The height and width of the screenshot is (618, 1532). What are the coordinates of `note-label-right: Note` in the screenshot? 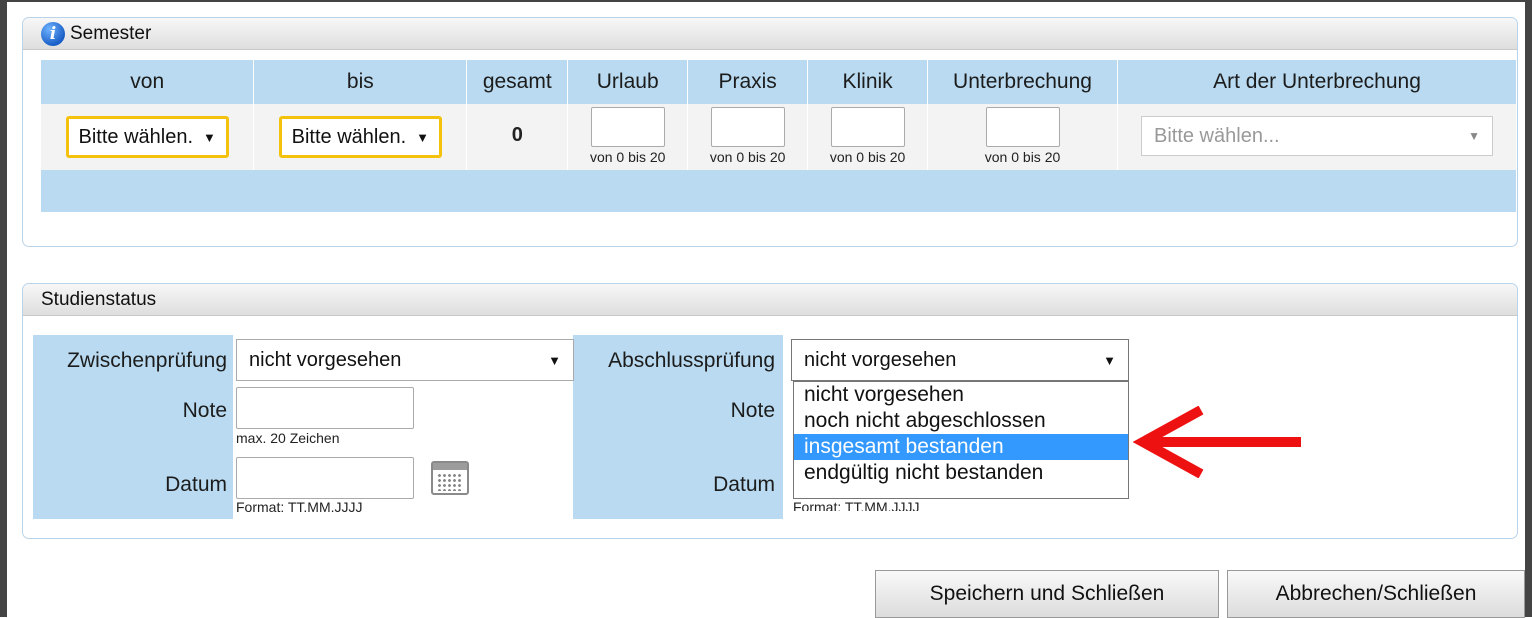 It's located at (752, 410).